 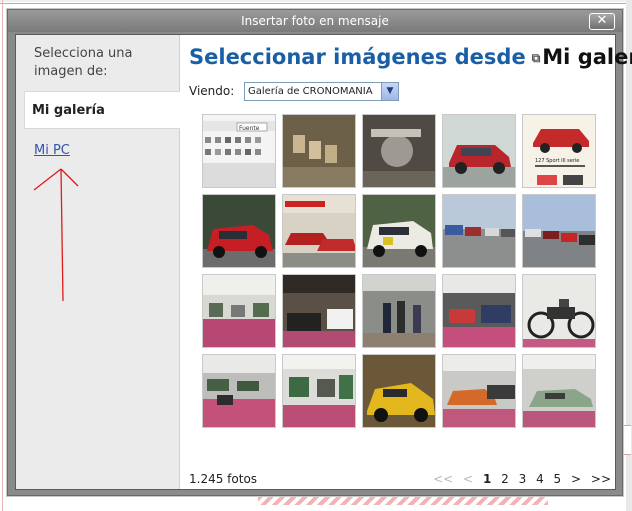 What do you see at coordinates (239, 151) in the screenshot?
I see `thumbnail-editor-toolbar: Fuente` at bounding box center [239, 151].